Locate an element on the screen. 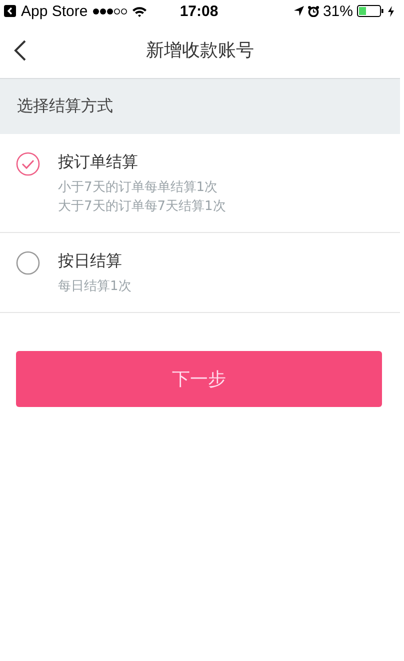 The height and width of the screenshot is (661, 404). option-label: 按日结算 is located at coordinates (90, 261).